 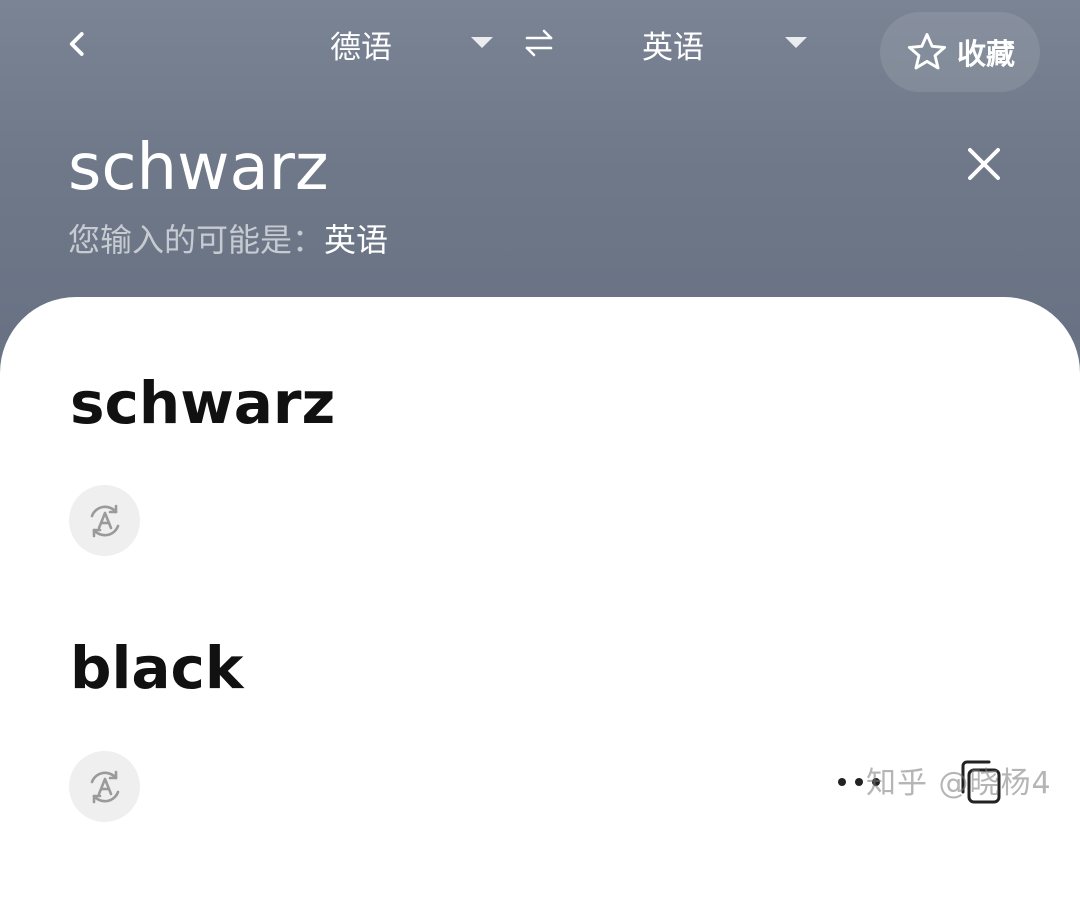 I want to click on watermark: 知乎 @晓杨4, so click(x=959, y=783).